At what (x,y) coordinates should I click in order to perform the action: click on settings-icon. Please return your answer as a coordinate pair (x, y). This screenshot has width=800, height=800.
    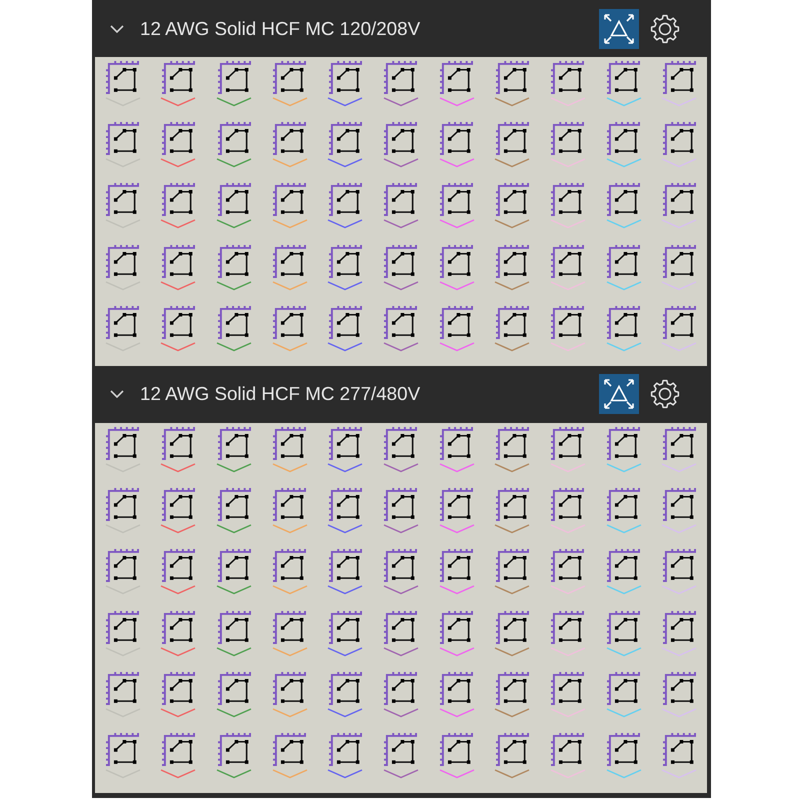
    Looking at the image, I should click on (665, 394).